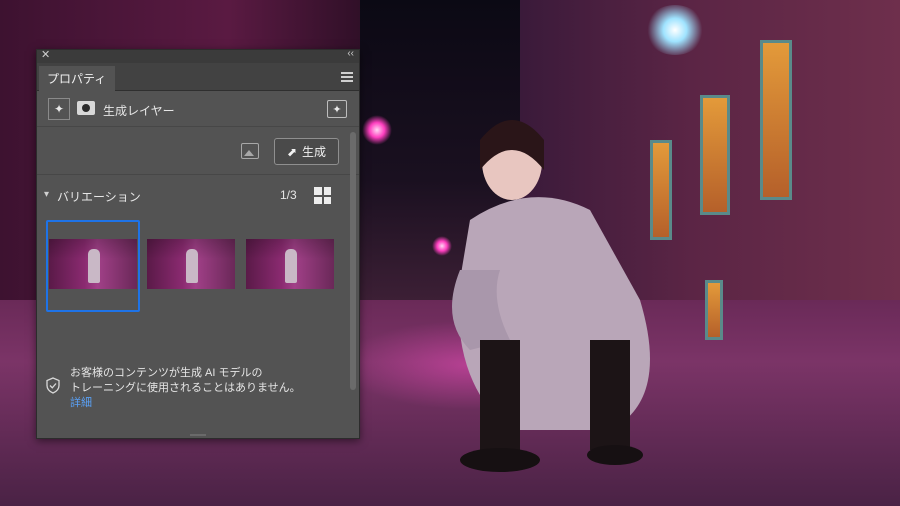 The width and height of the screenshot is (900, 506). I want to click on generate-button: ⬈ 生成, so click(306, 151).